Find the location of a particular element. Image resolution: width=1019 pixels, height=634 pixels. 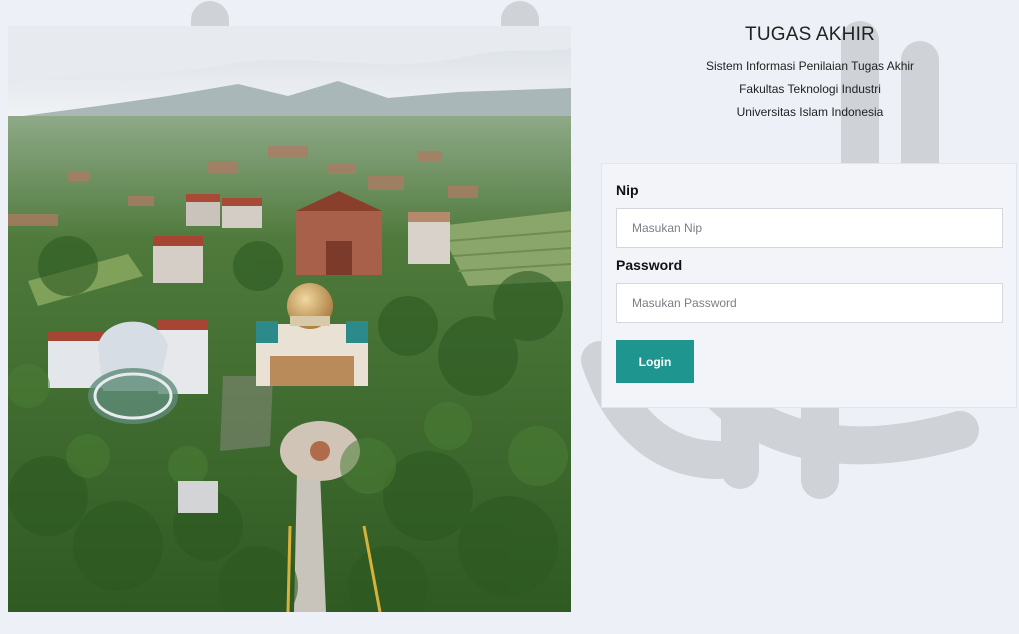

password-input is located at coordinates (809, 303).